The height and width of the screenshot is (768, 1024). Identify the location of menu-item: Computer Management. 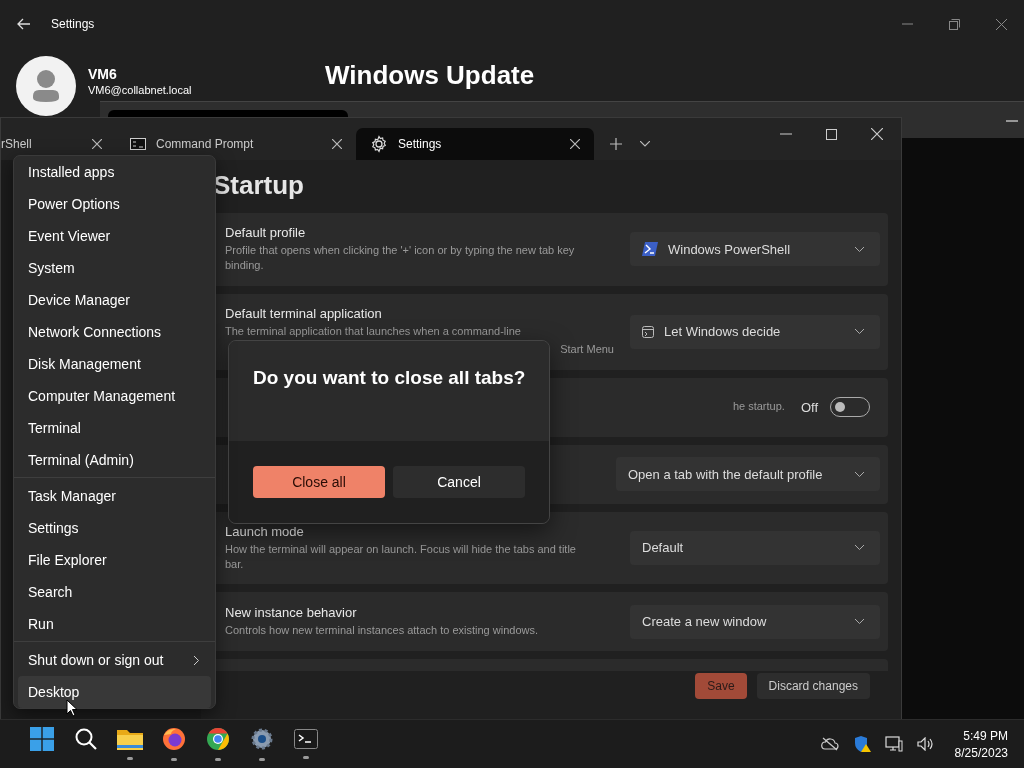
(114, 396).